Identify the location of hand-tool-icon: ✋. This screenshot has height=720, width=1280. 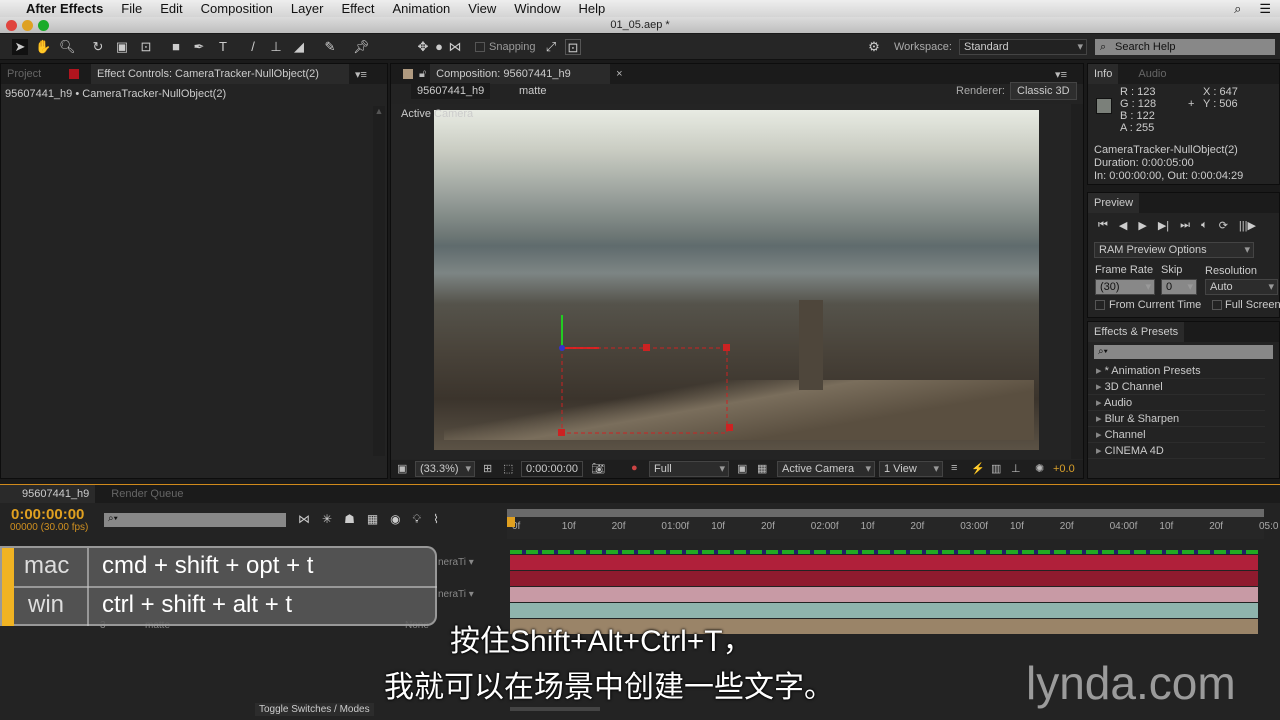
(43, 47).